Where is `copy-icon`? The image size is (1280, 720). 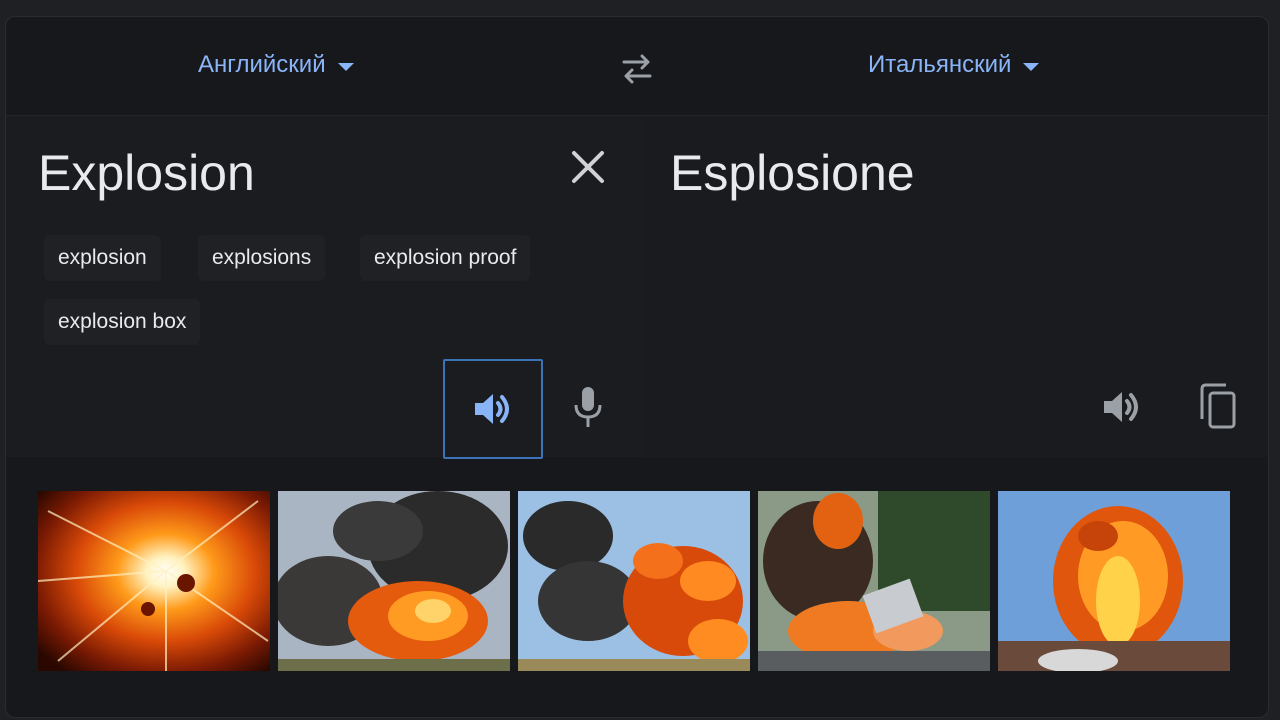
copy-icon is located at coordinates (1218, 406).